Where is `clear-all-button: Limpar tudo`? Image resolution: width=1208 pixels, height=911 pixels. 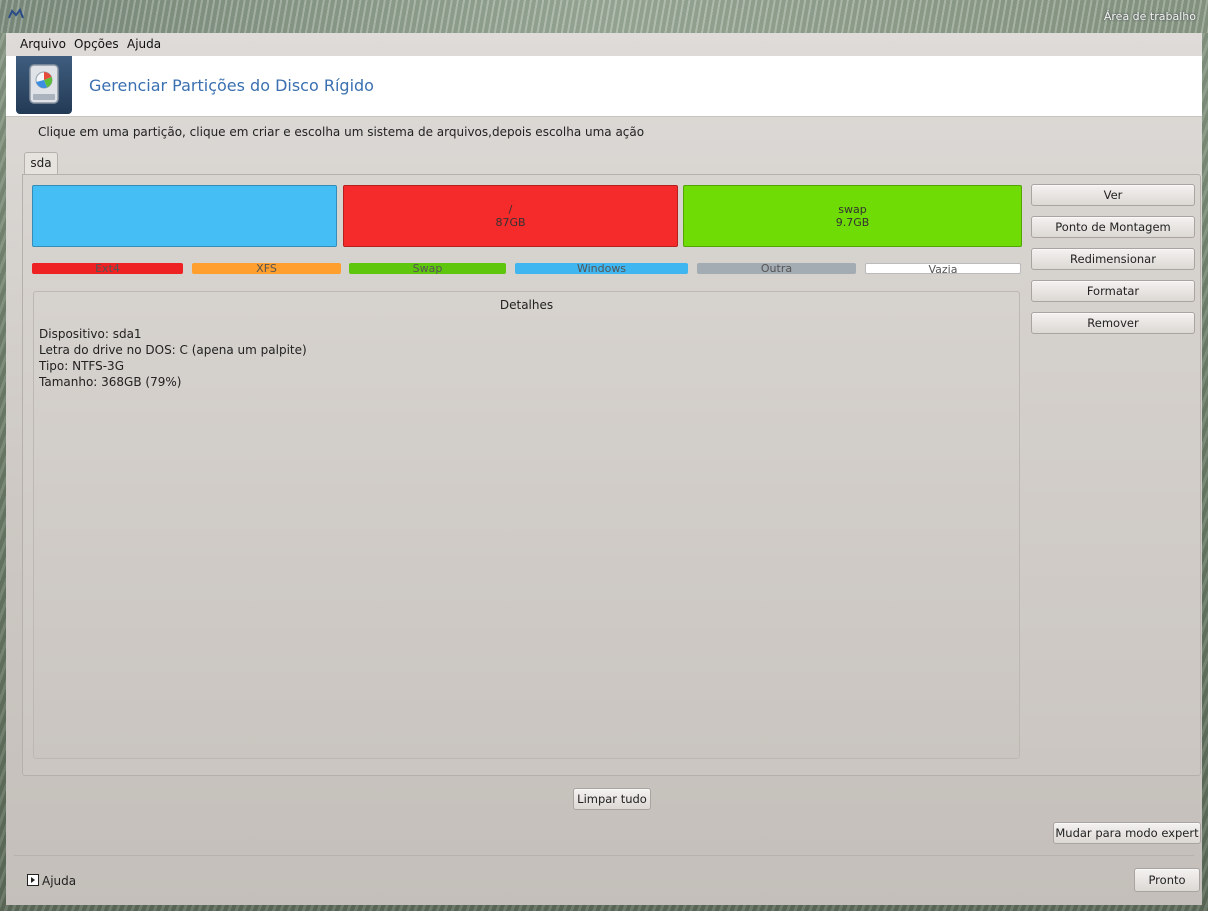
clear-all-button: Limpar tudo is located at coordinates (612, 799).